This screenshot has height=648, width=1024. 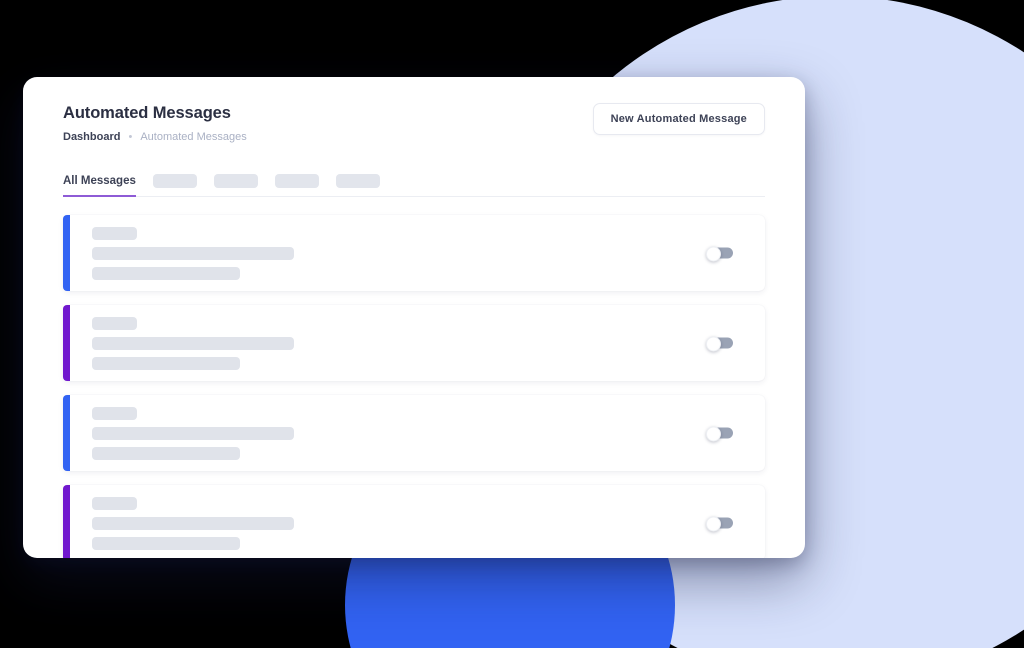 What do you see at coordinates (414, 185) in the screenshot?
I see `tabs-bar: All Messages` at bounding box center [414, 185].